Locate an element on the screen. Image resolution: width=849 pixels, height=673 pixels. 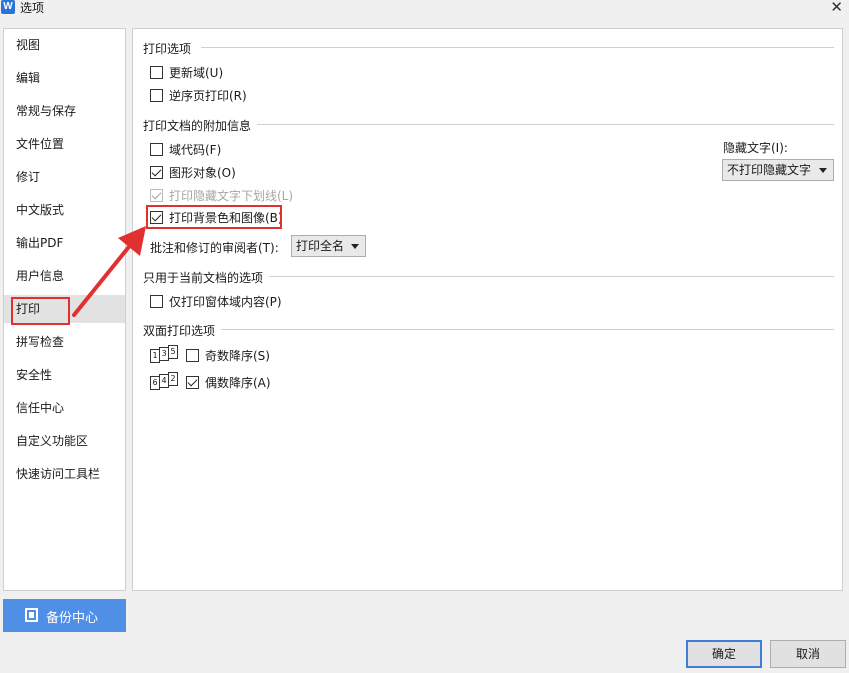
sidebar-item-trust-center: 信任中心 is located at coordinates (64, 408).